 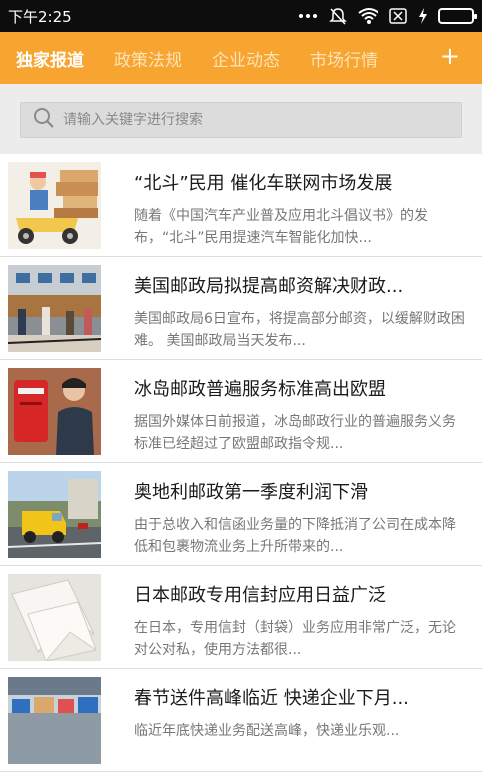 What do you see at coordinates (246, 58) in the screenshot?
I see `tab-company-news: 企业动态` at bounding box center [246, 58].